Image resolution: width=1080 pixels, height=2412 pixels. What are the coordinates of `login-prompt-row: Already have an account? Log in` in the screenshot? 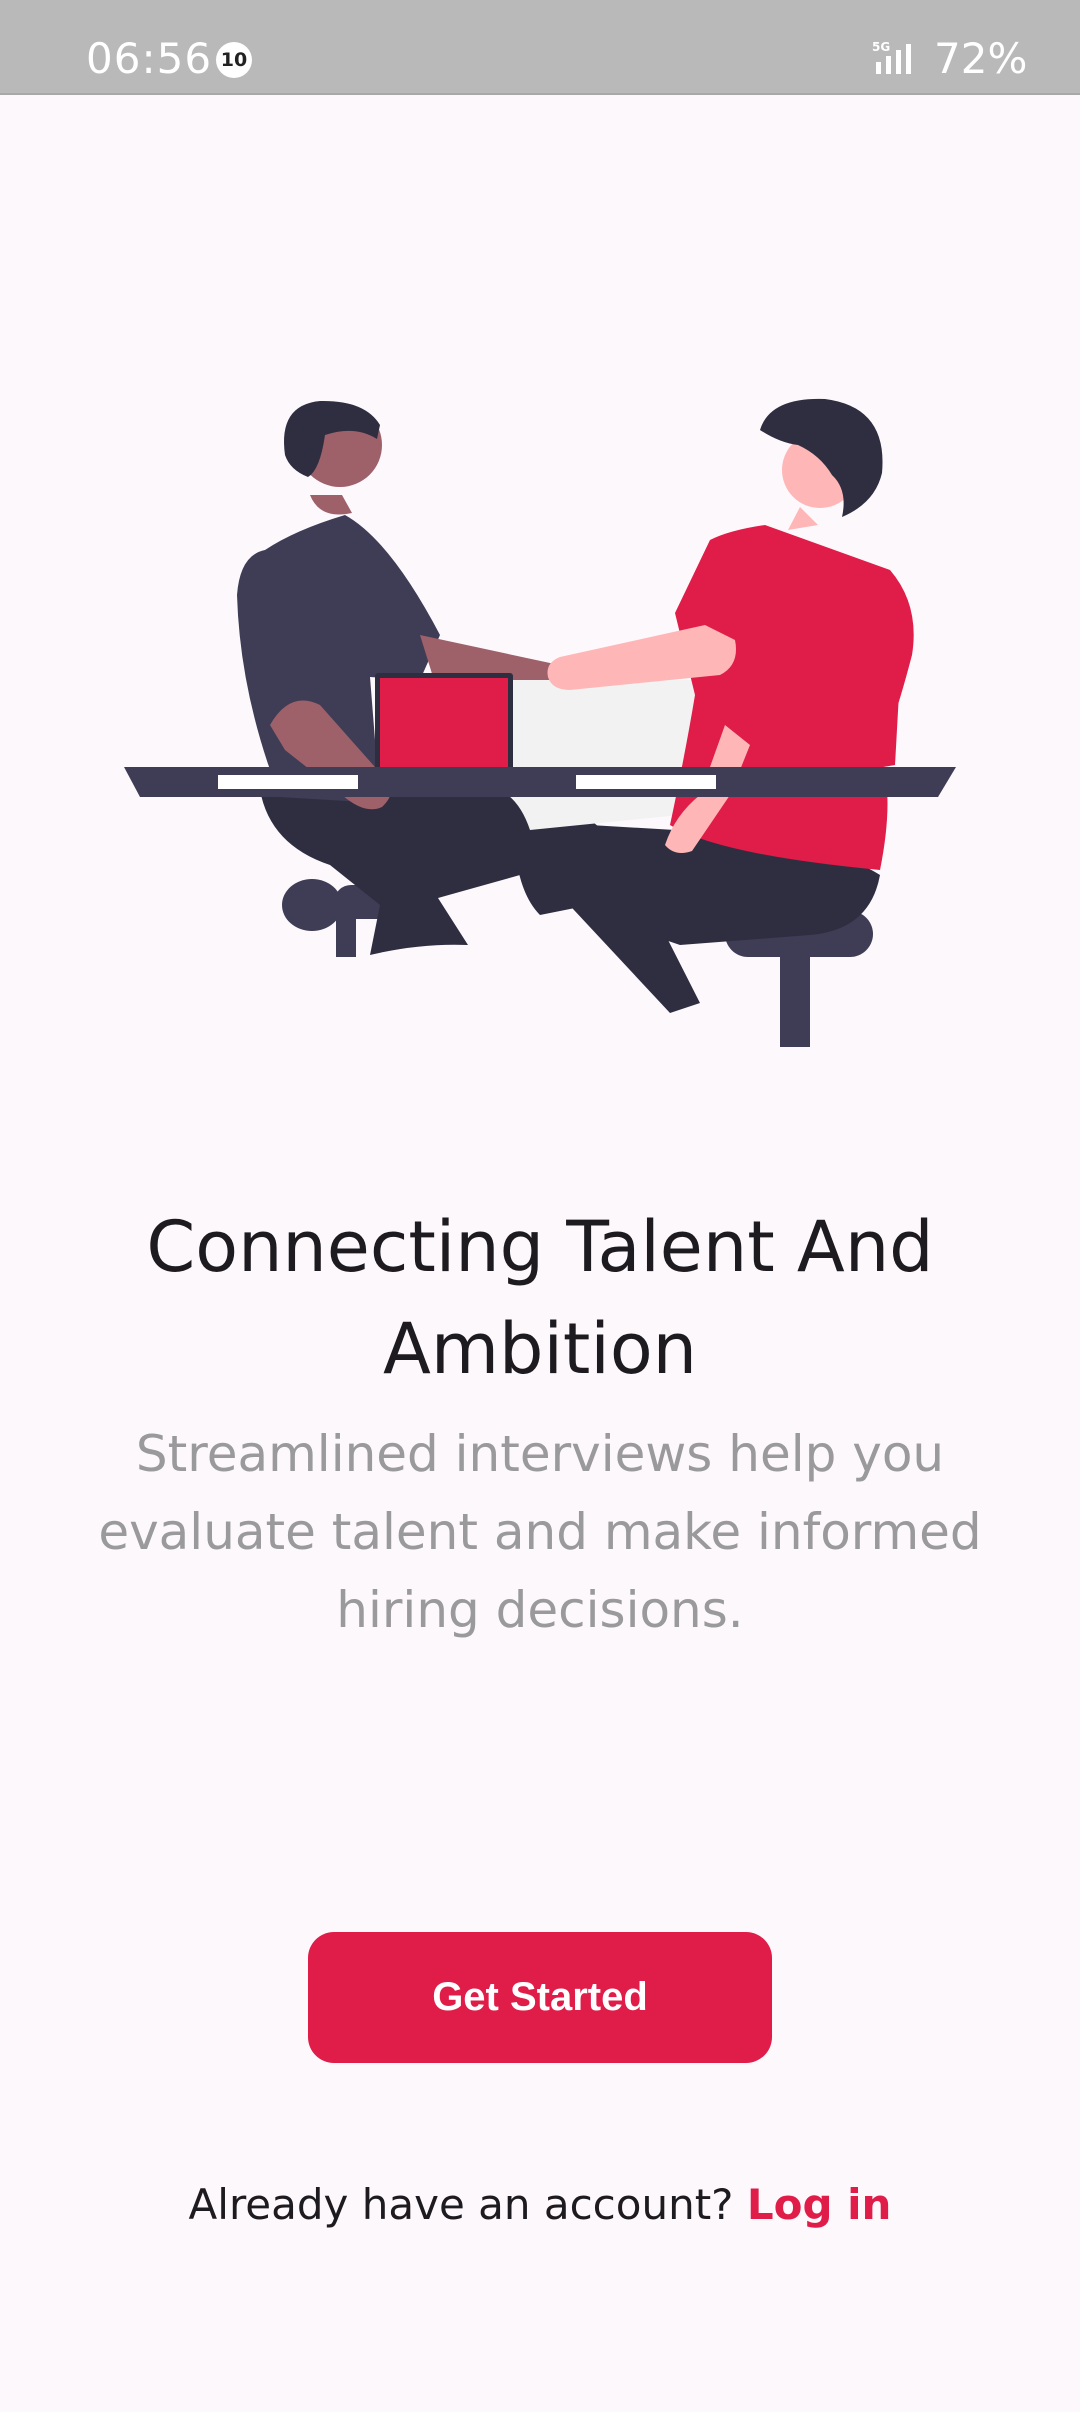 It's located at (540, 2204).